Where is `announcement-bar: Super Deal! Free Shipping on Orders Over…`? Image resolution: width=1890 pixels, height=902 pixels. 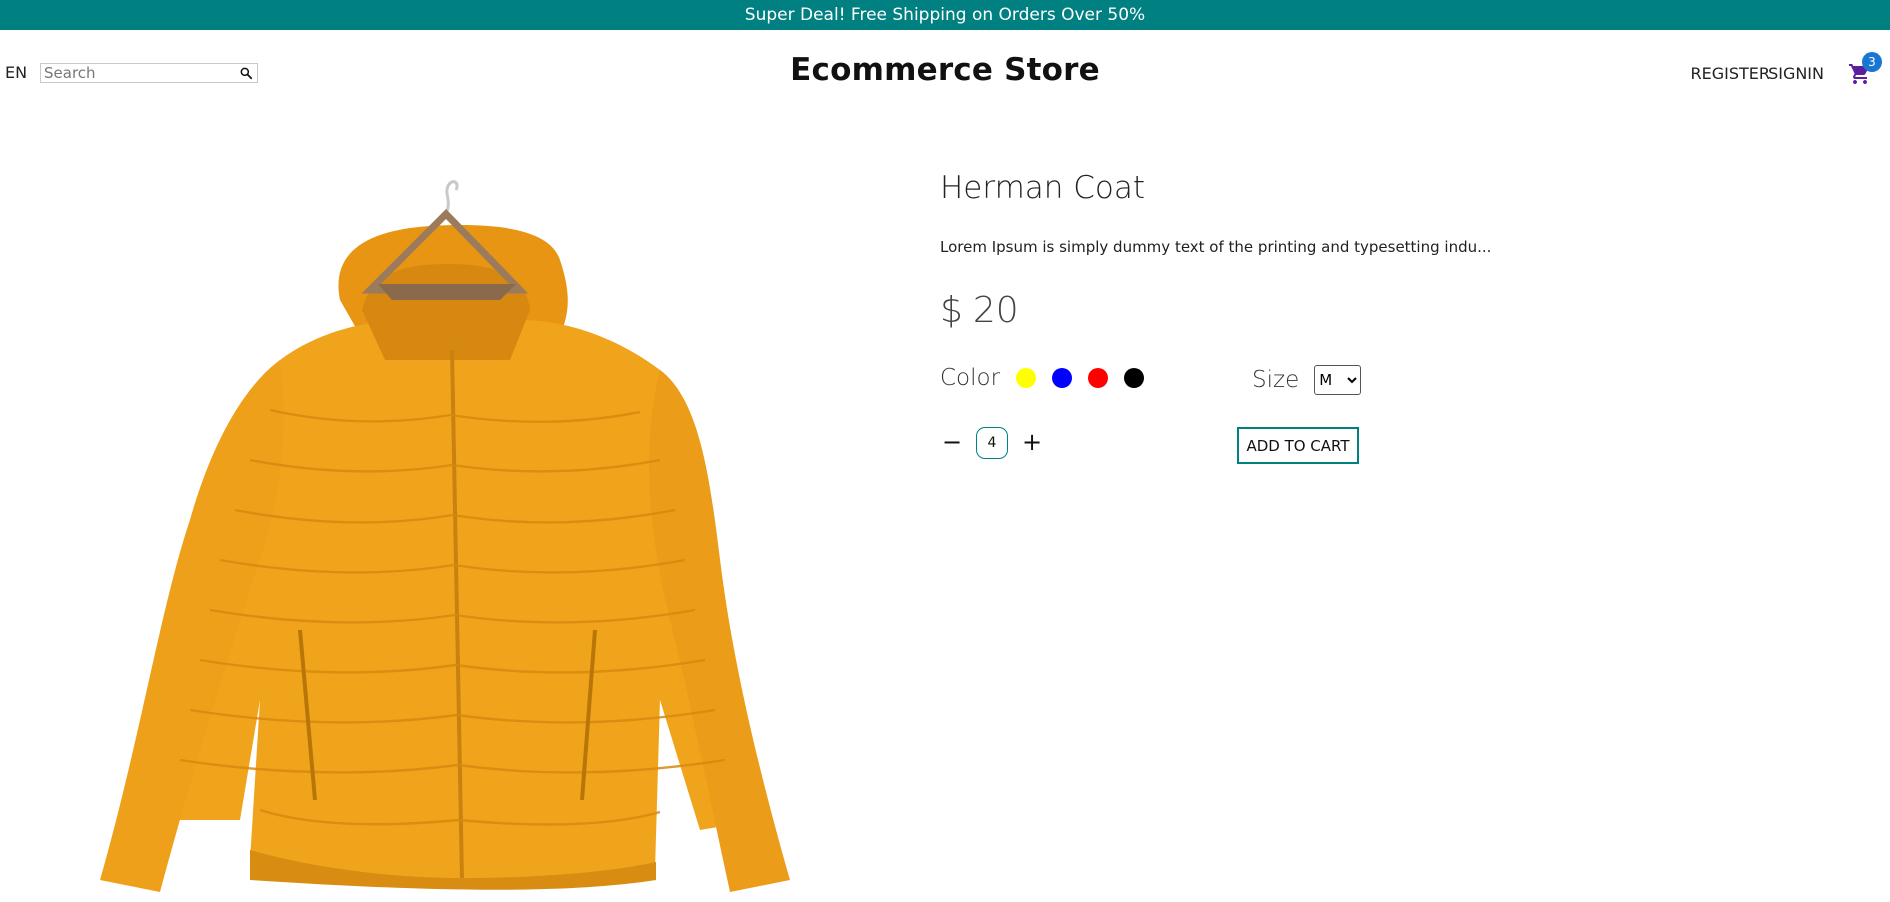 announcement-bar: Super Deal! Free Shipping on Orders Over… is located at coordinates (945, 15).